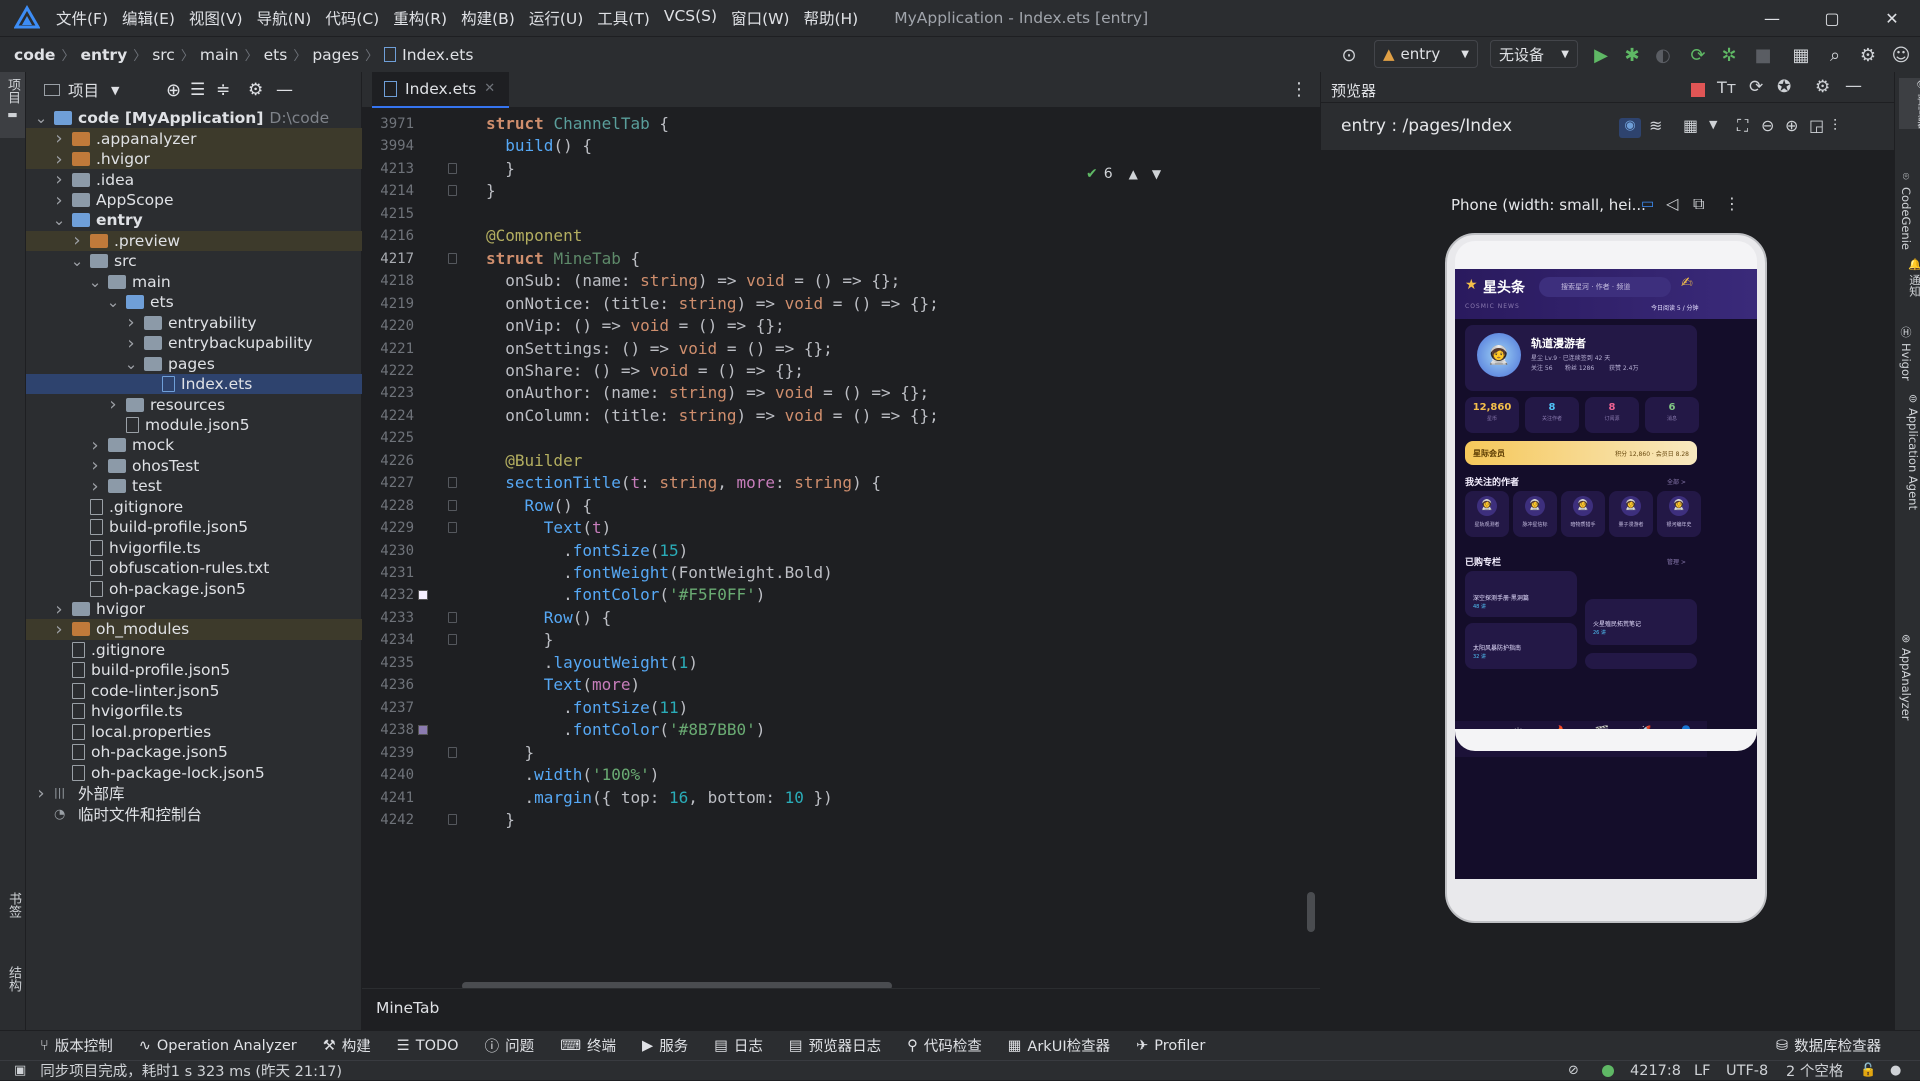 Image resolution: width=1920 pixels, height=1081 pixels. What do you see at coordinates (760, 18) in the screenshot?
I see `menu-item: 窗口(W)` at bounding box center [760, 18].